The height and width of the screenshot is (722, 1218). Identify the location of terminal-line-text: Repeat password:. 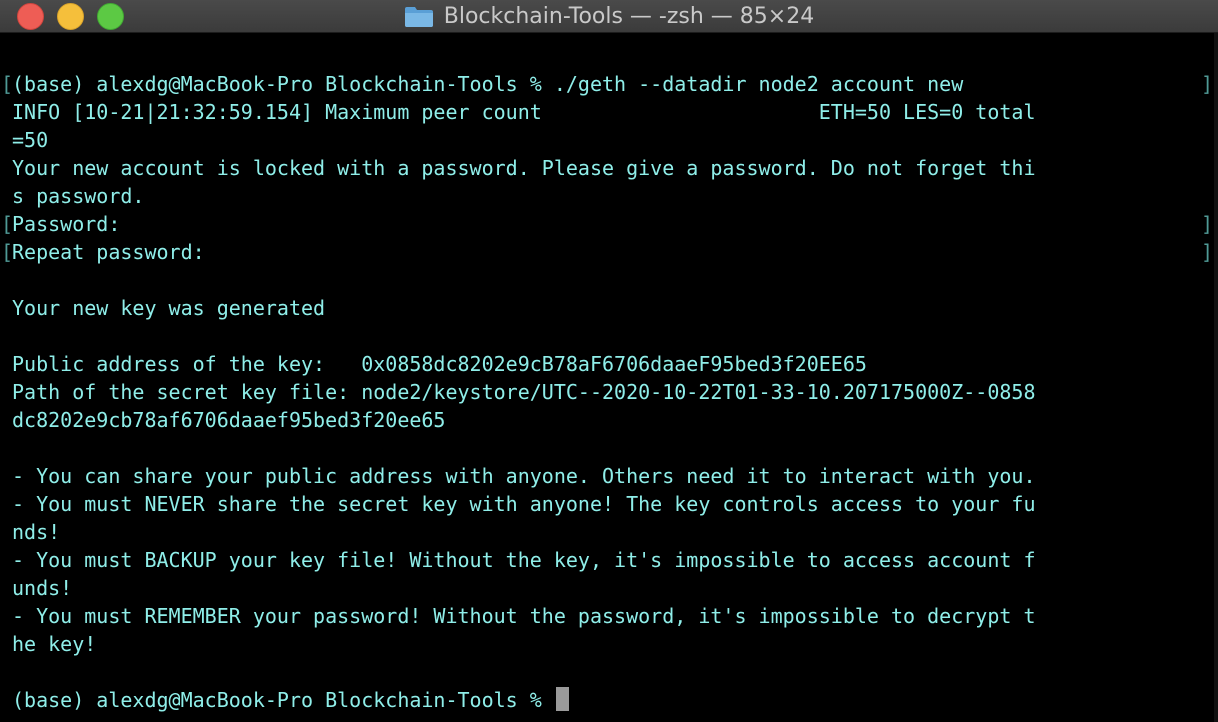
(108, 252).